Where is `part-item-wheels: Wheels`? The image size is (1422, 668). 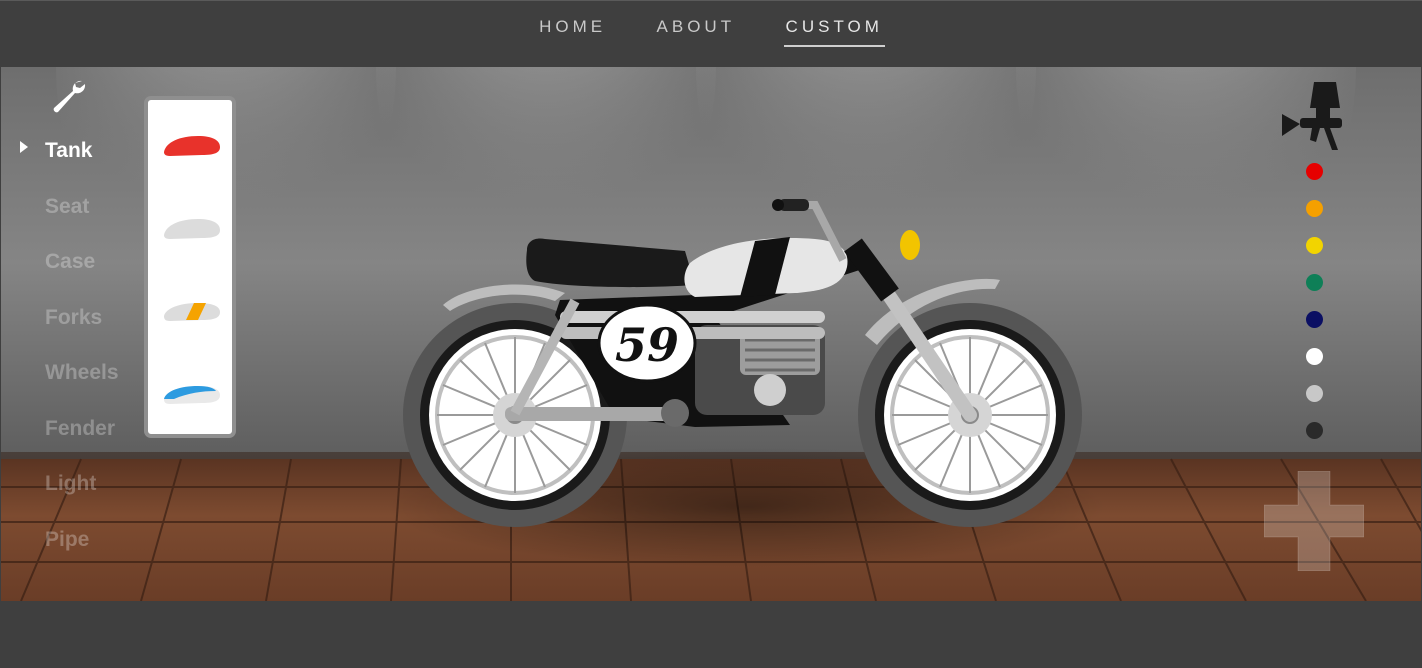 part-item-wheels: Wheels is located at coordinates (82, 373).